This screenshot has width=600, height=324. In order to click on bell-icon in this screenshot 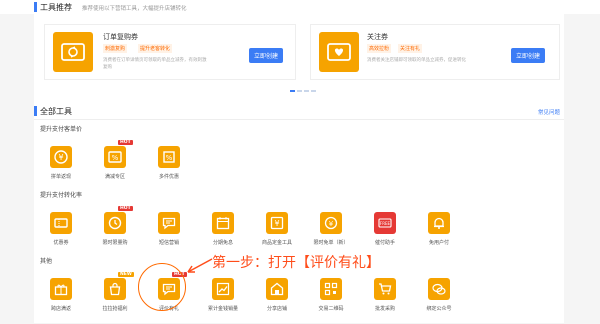, I will do `click(439, 223)`.